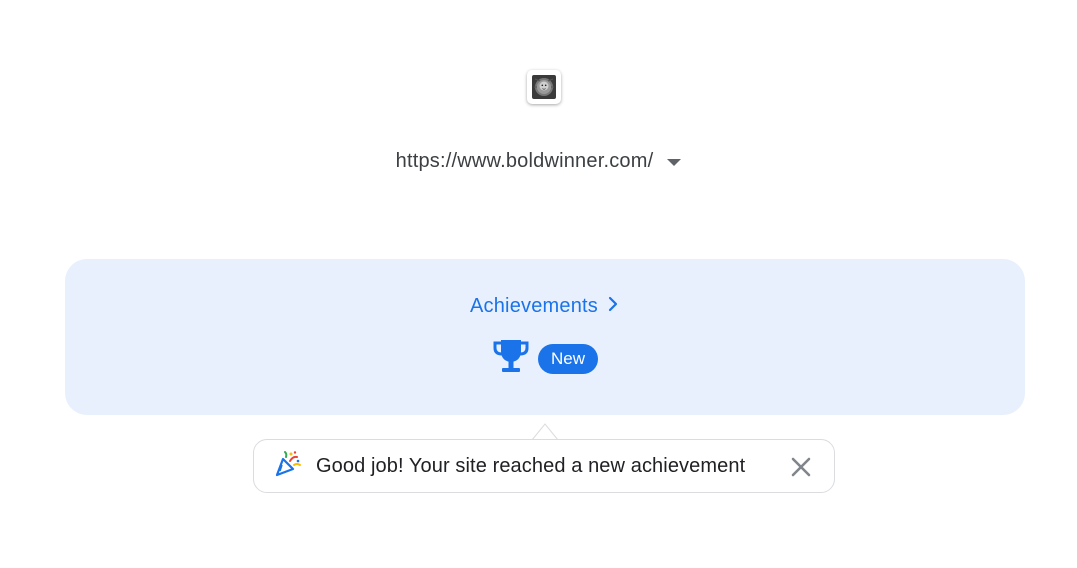 This screenshot has width=1077, height=568. Describe the element at coordinates (533, 306) in the screenshot. I see `achievements-title: Achievements` at that location.